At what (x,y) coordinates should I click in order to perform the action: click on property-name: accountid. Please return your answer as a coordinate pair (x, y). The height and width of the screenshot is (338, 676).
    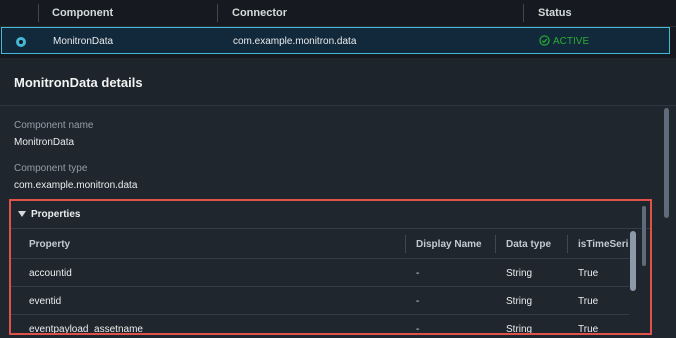
    Looking at the image, I should click on (50, 273).